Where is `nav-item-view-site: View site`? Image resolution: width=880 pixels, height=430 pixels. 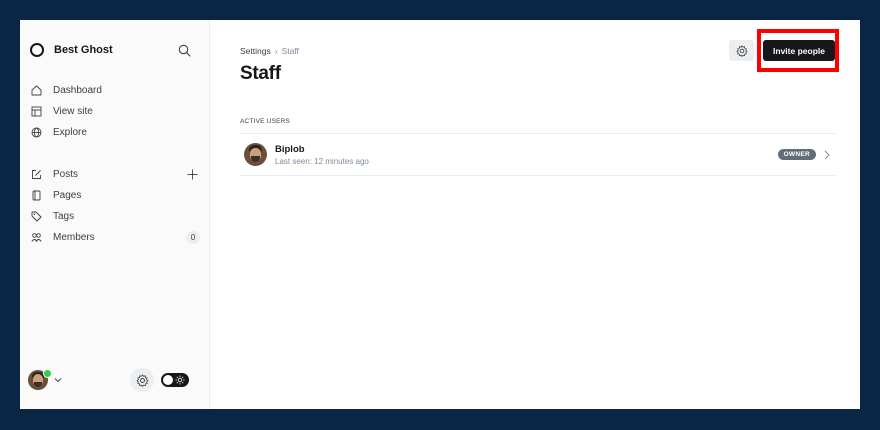
nav-item-view-site: View site is located at coordinates (115, 111).